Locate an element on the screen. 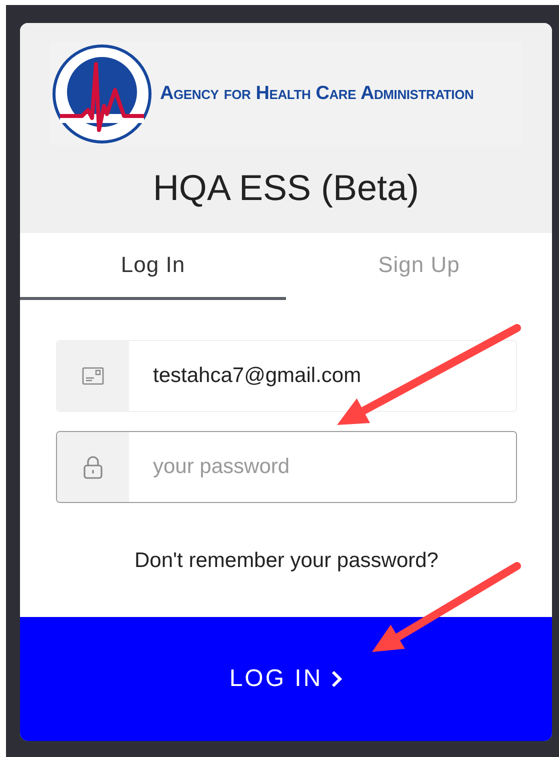 The height and width of the screenshot is (757, 559). app-title: HQA ESS (Beta) is located at coordinates (286, 188).